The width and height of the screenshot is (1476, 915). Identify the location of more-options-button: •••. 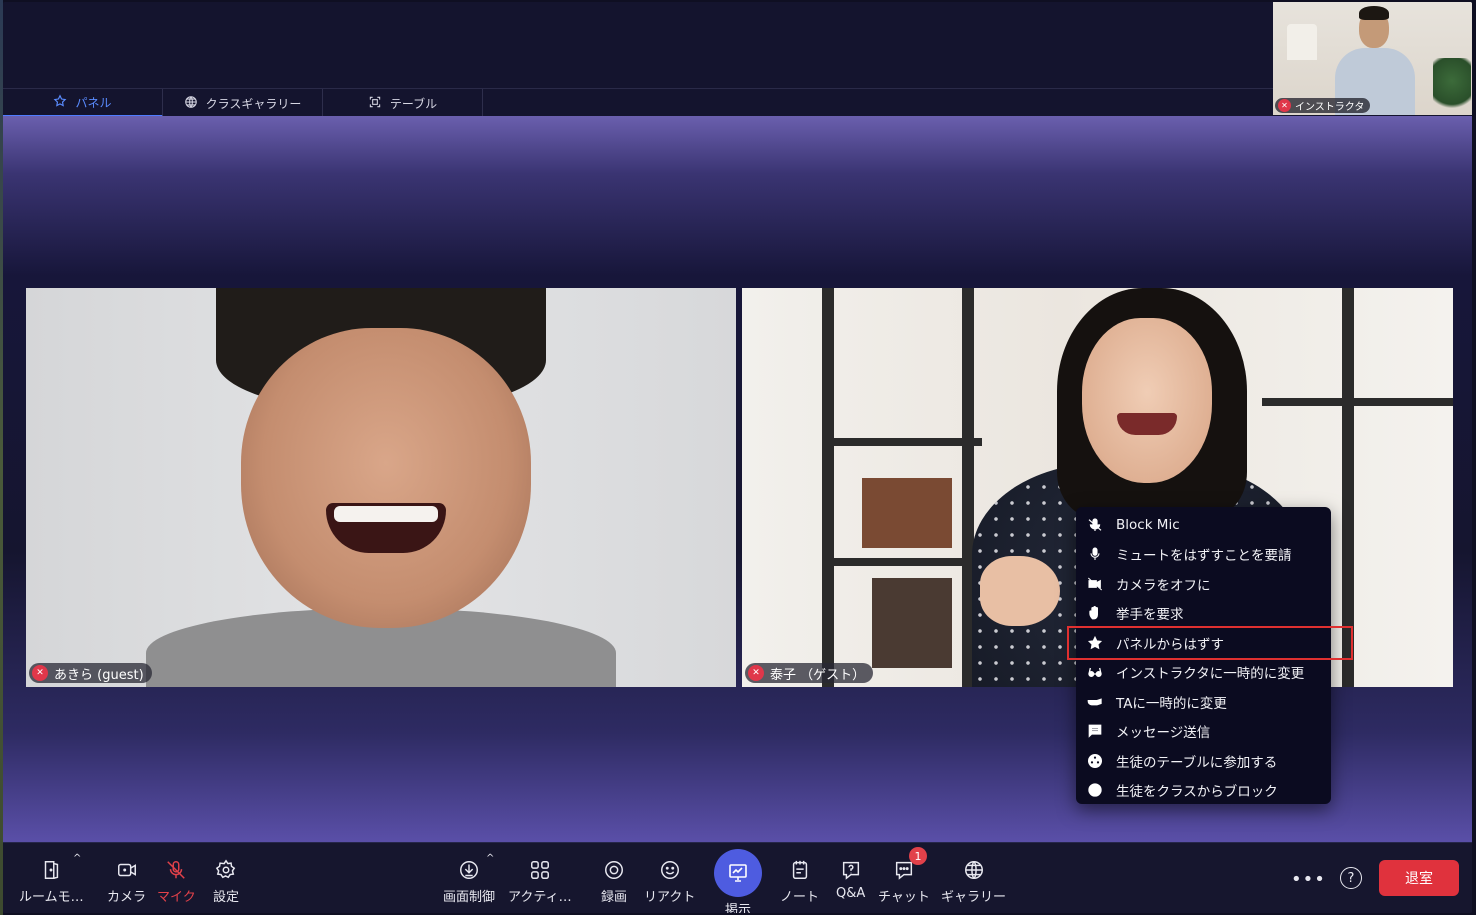
(1308, 879).